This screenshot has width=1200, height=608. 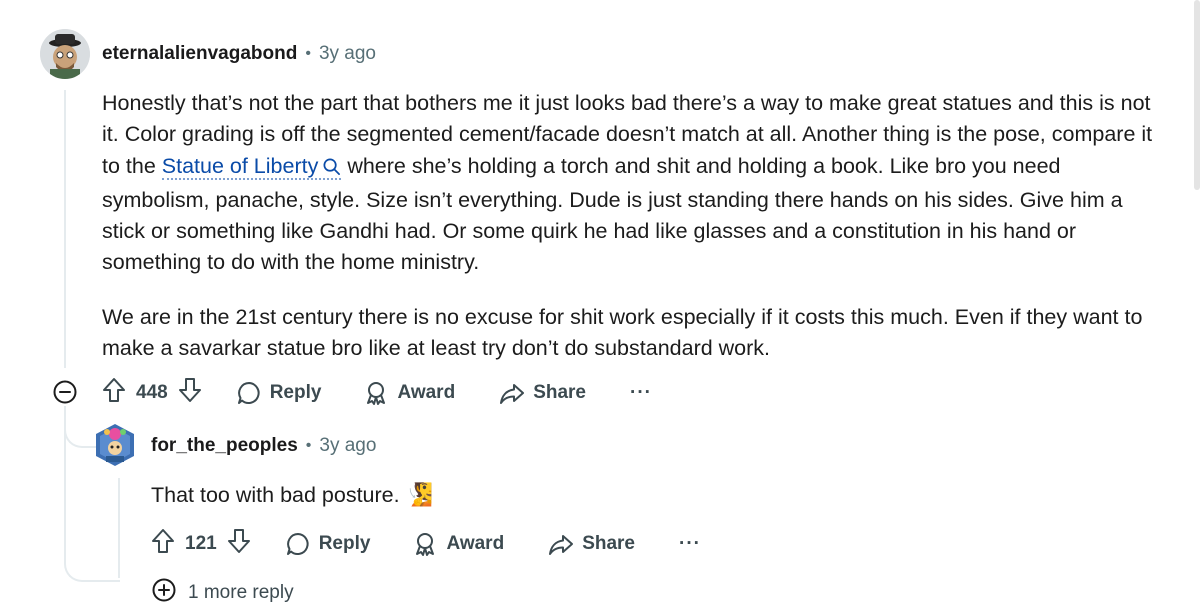 I want to click on reply-body: That too with bad posture. 🧏, so click(x=651, y=495).